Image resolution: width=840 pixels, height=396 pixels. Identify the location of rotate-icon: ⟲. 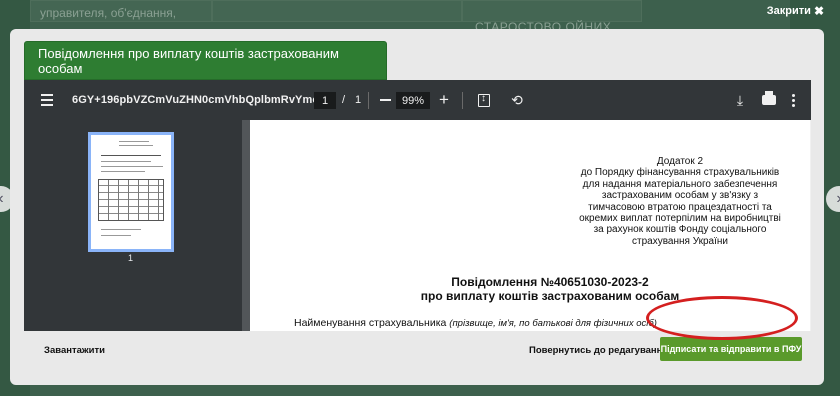
(517, 100).